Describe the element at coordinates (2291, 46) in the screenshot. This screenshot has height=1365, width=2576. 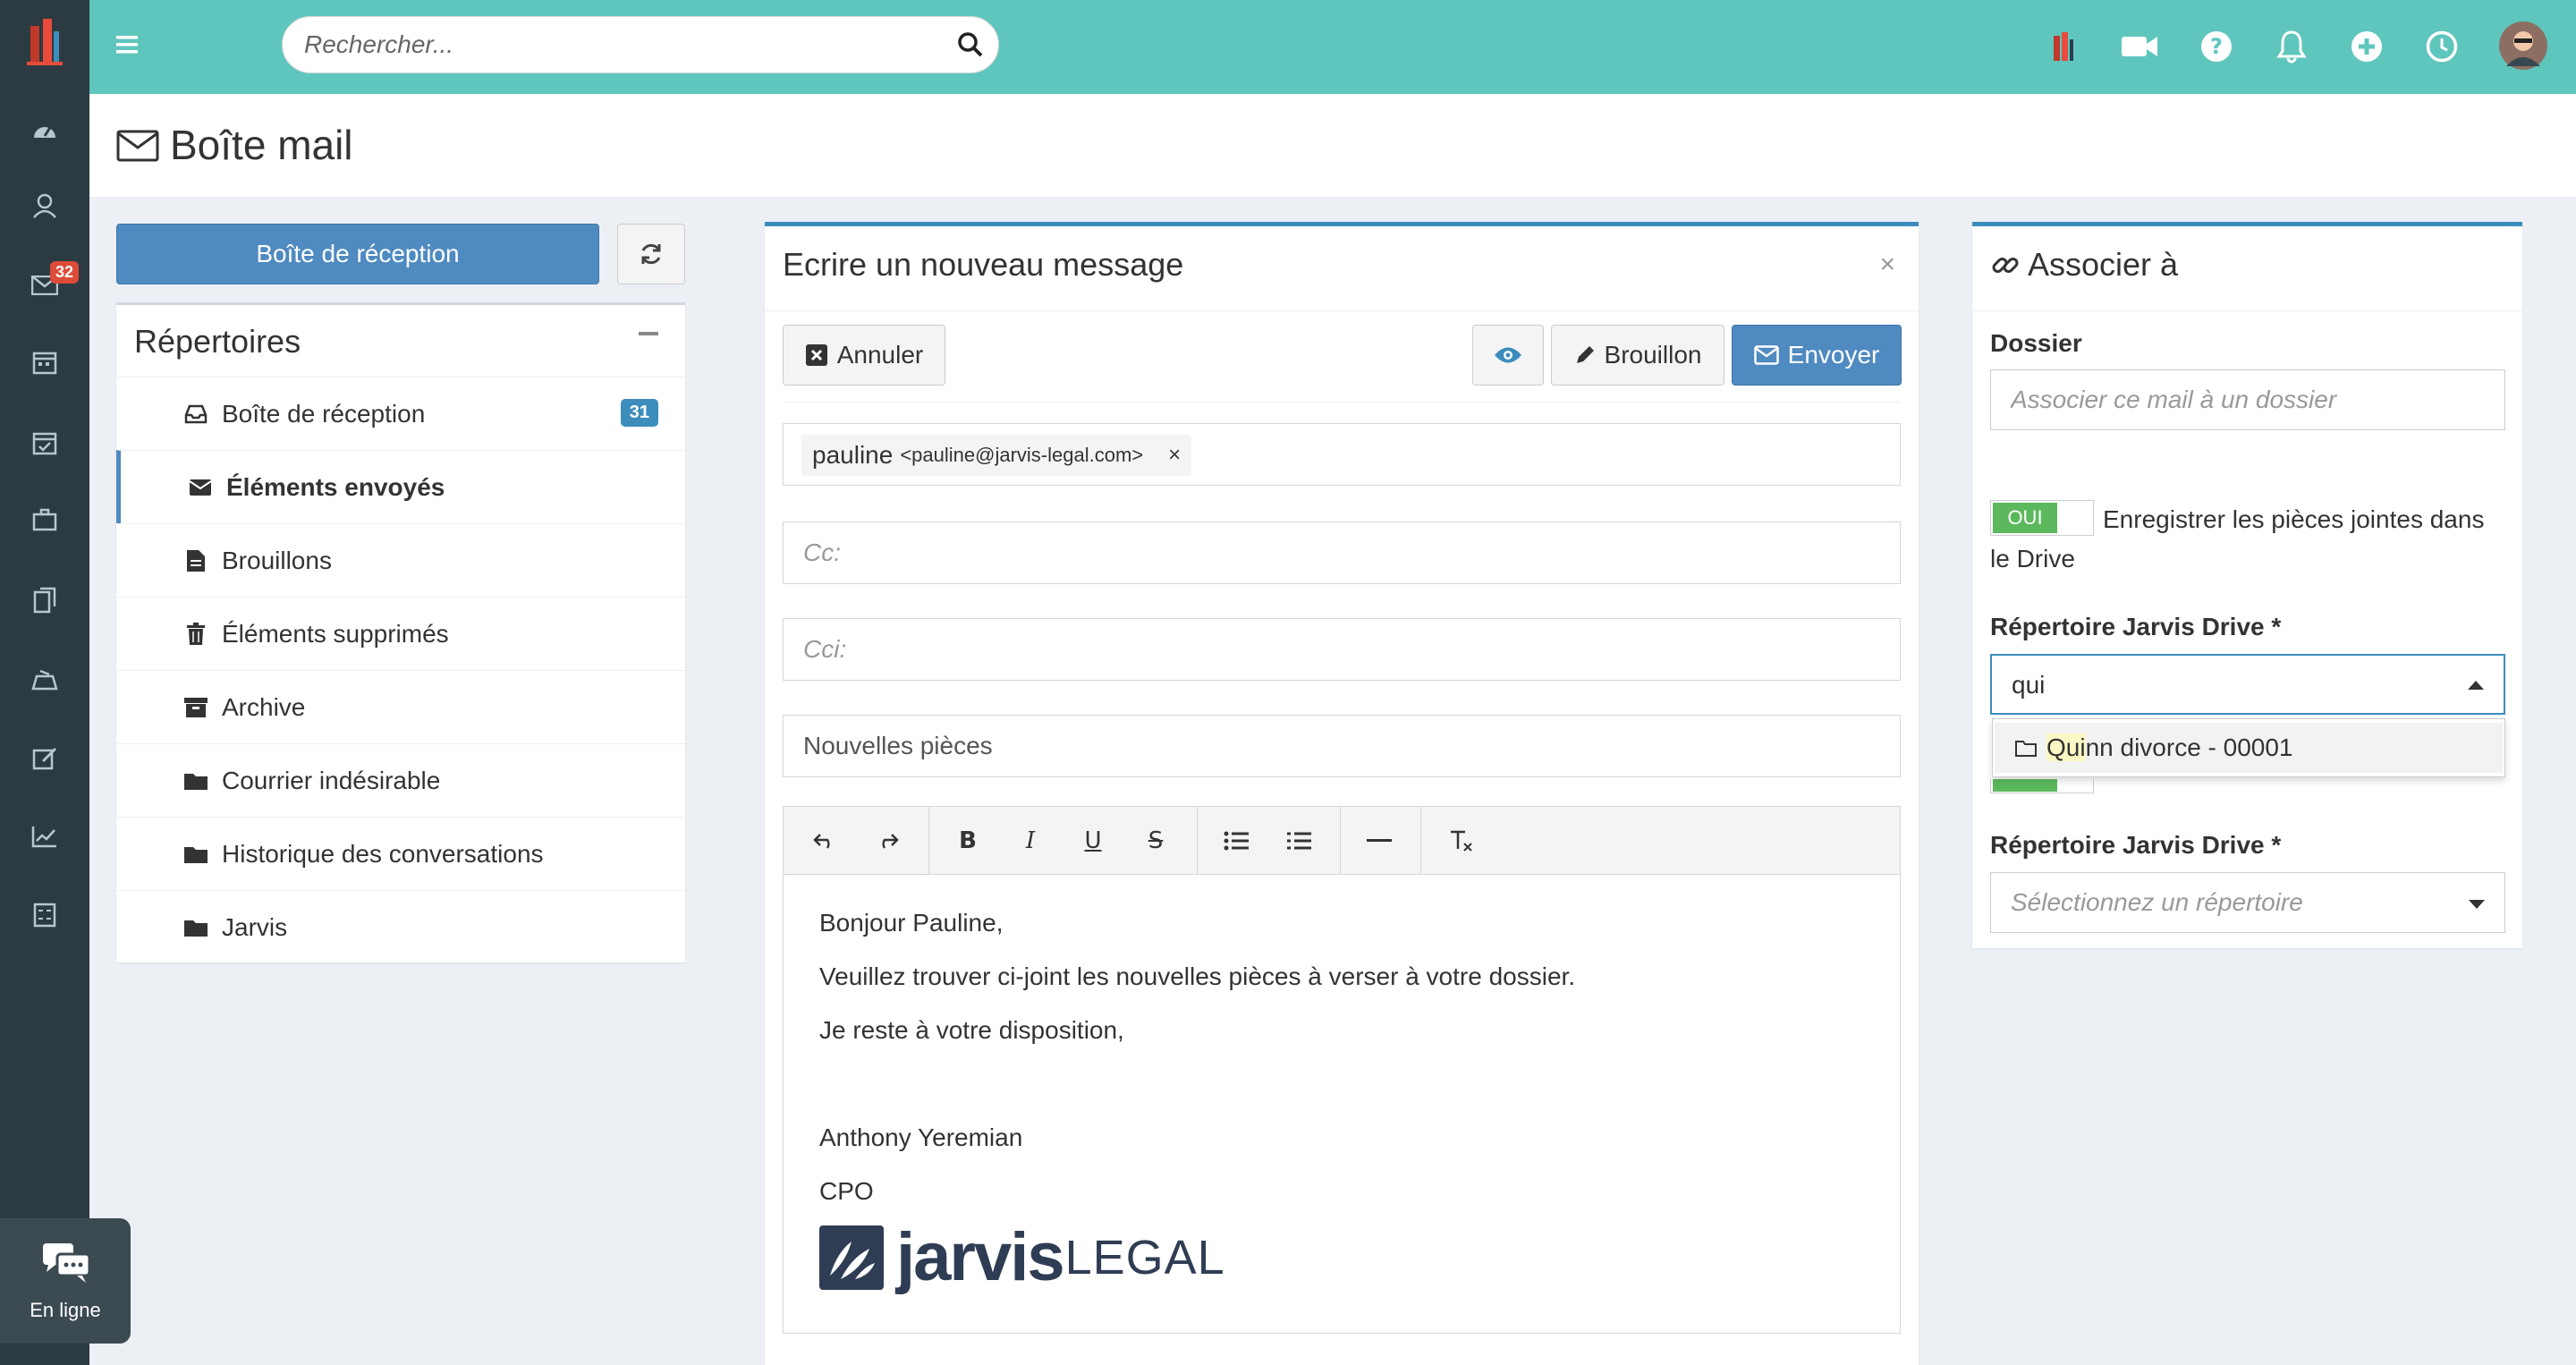
I see `bell-icon` at that location.